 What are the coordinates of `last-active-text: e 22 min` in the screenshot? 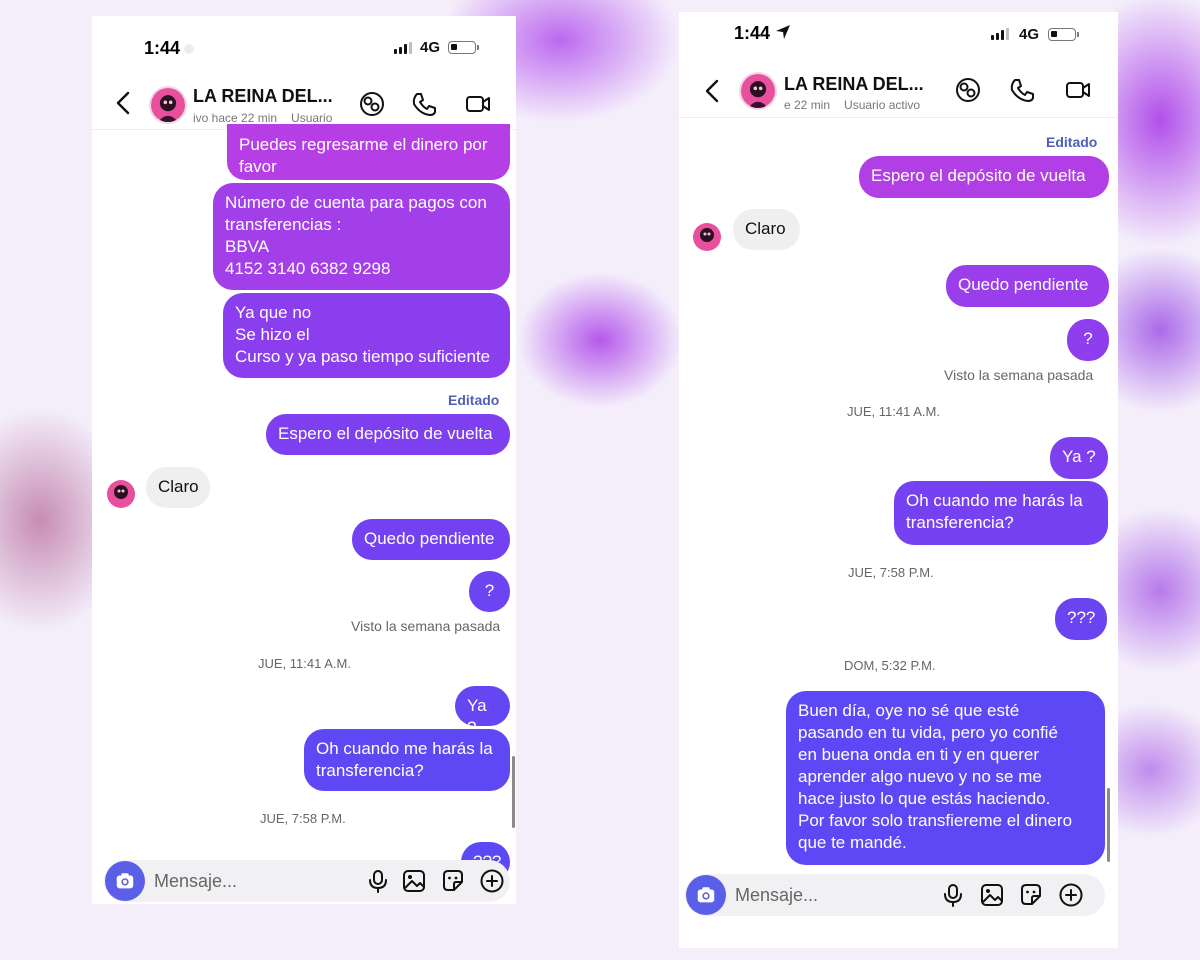 It's located at (807, 105).